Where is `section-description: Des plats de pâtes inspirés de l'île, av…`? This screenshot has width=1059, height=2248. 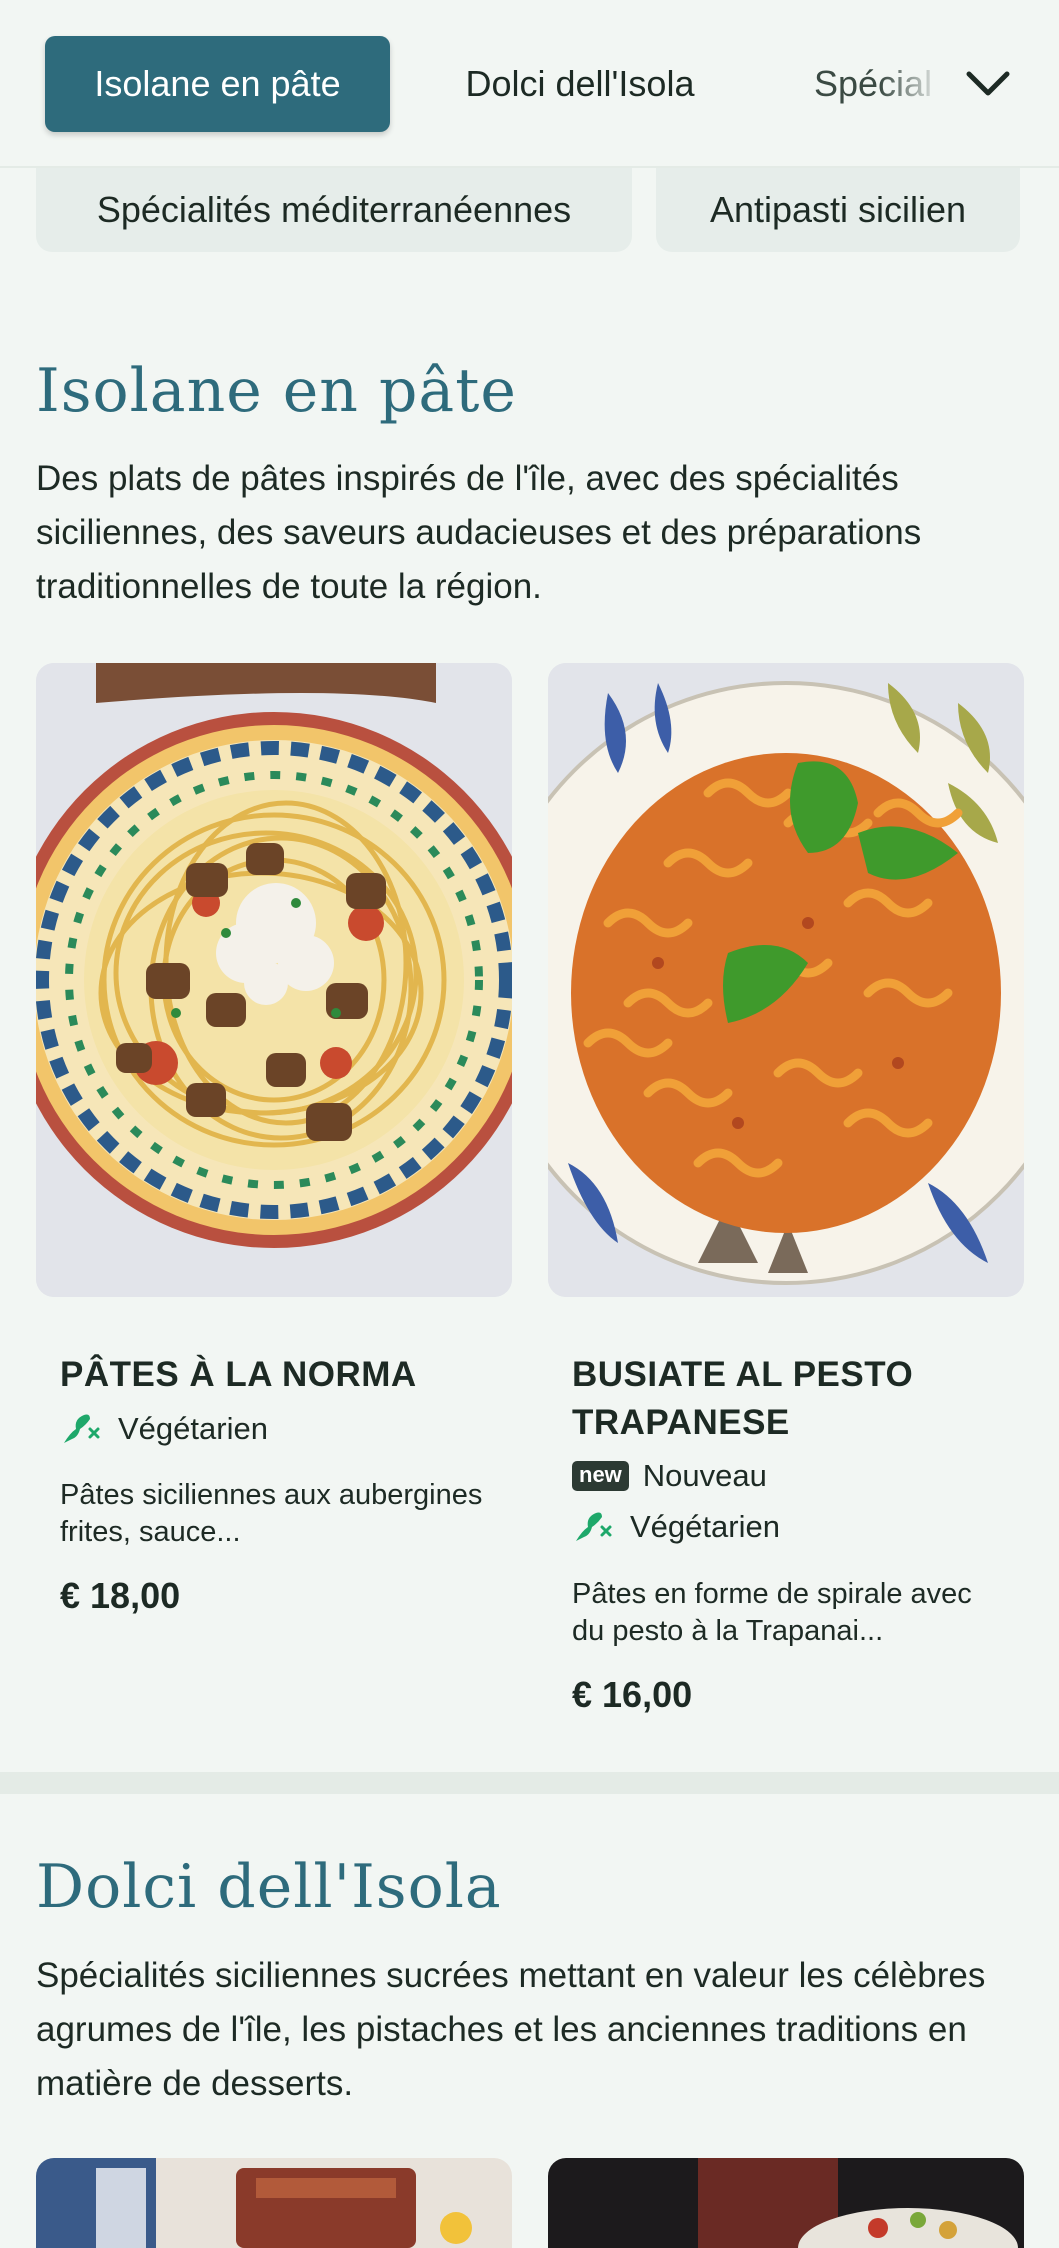 section-description: Des plats de pâtes inspirés de l'île, av… is located at coordinates (479, 532).